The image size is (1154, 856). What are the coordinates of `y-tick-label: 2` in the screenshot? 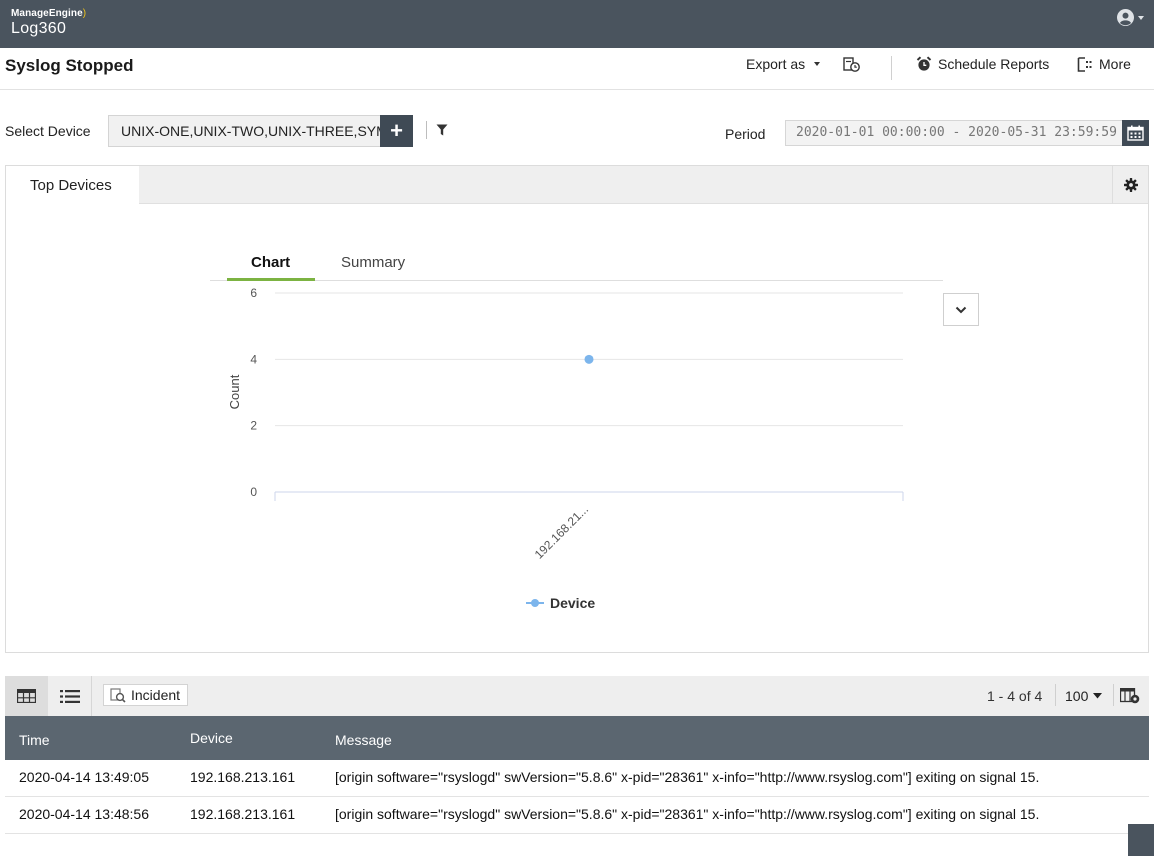 It's located at (253, 426).